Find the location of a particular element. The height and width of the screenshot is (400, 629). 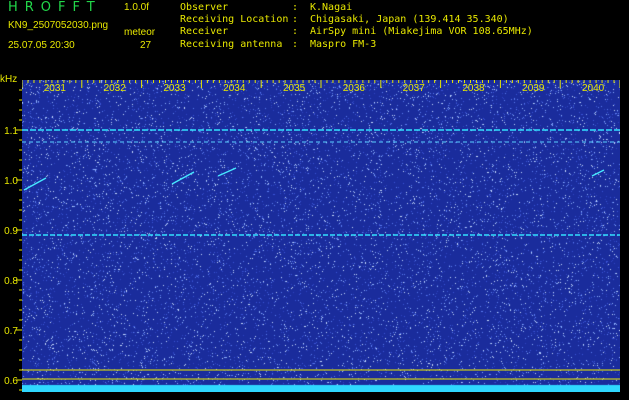

version-label: 1.0.0f is located at coordinates (137, 7).